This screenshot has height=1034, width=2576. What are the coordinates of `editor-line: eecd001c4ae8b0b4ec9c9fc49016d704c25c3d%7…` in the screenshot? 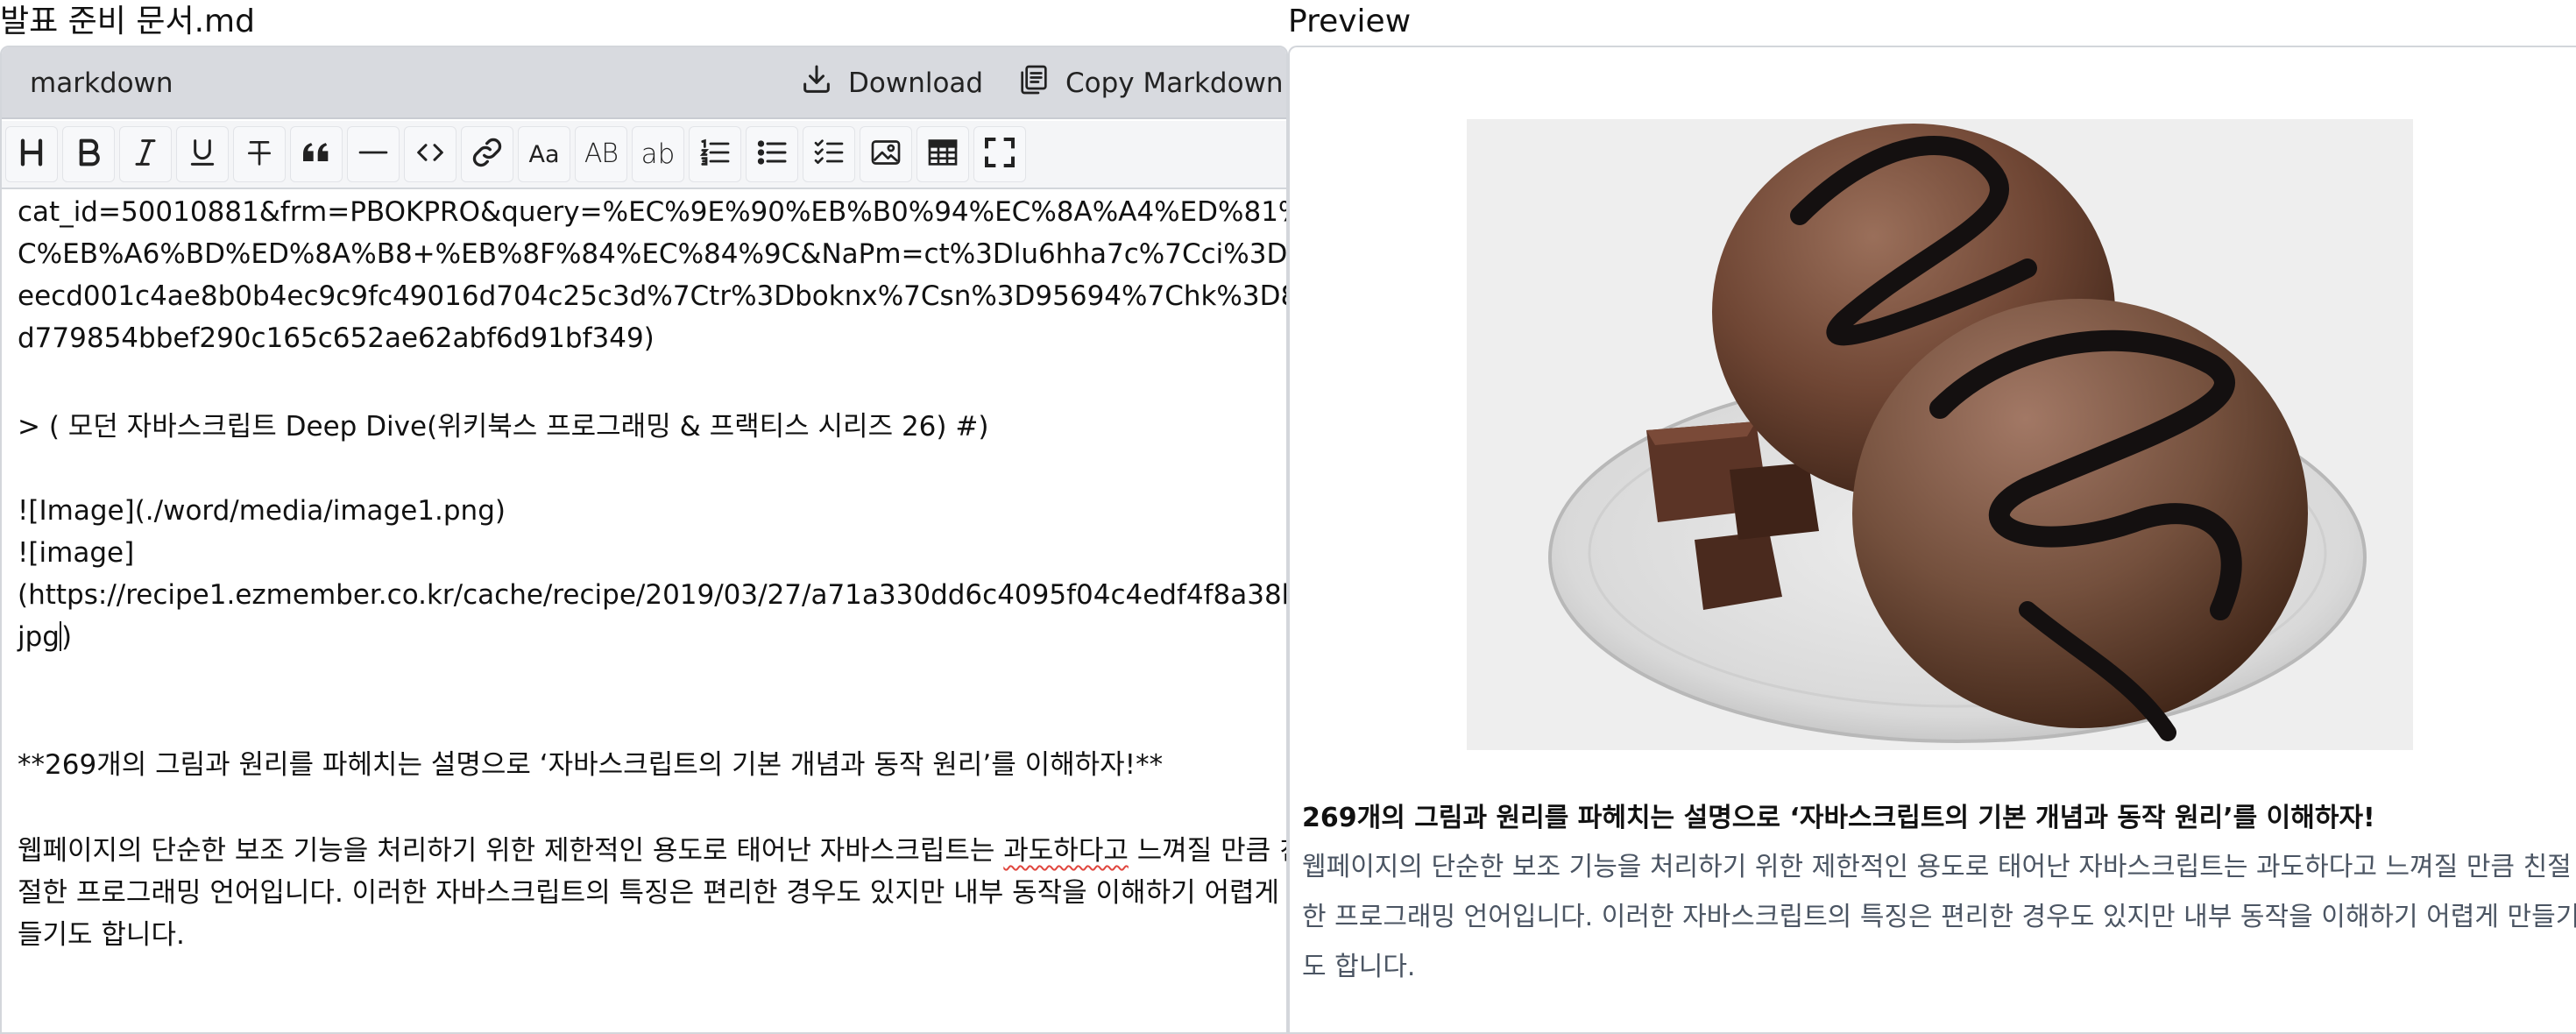 It's located at (652, 296).